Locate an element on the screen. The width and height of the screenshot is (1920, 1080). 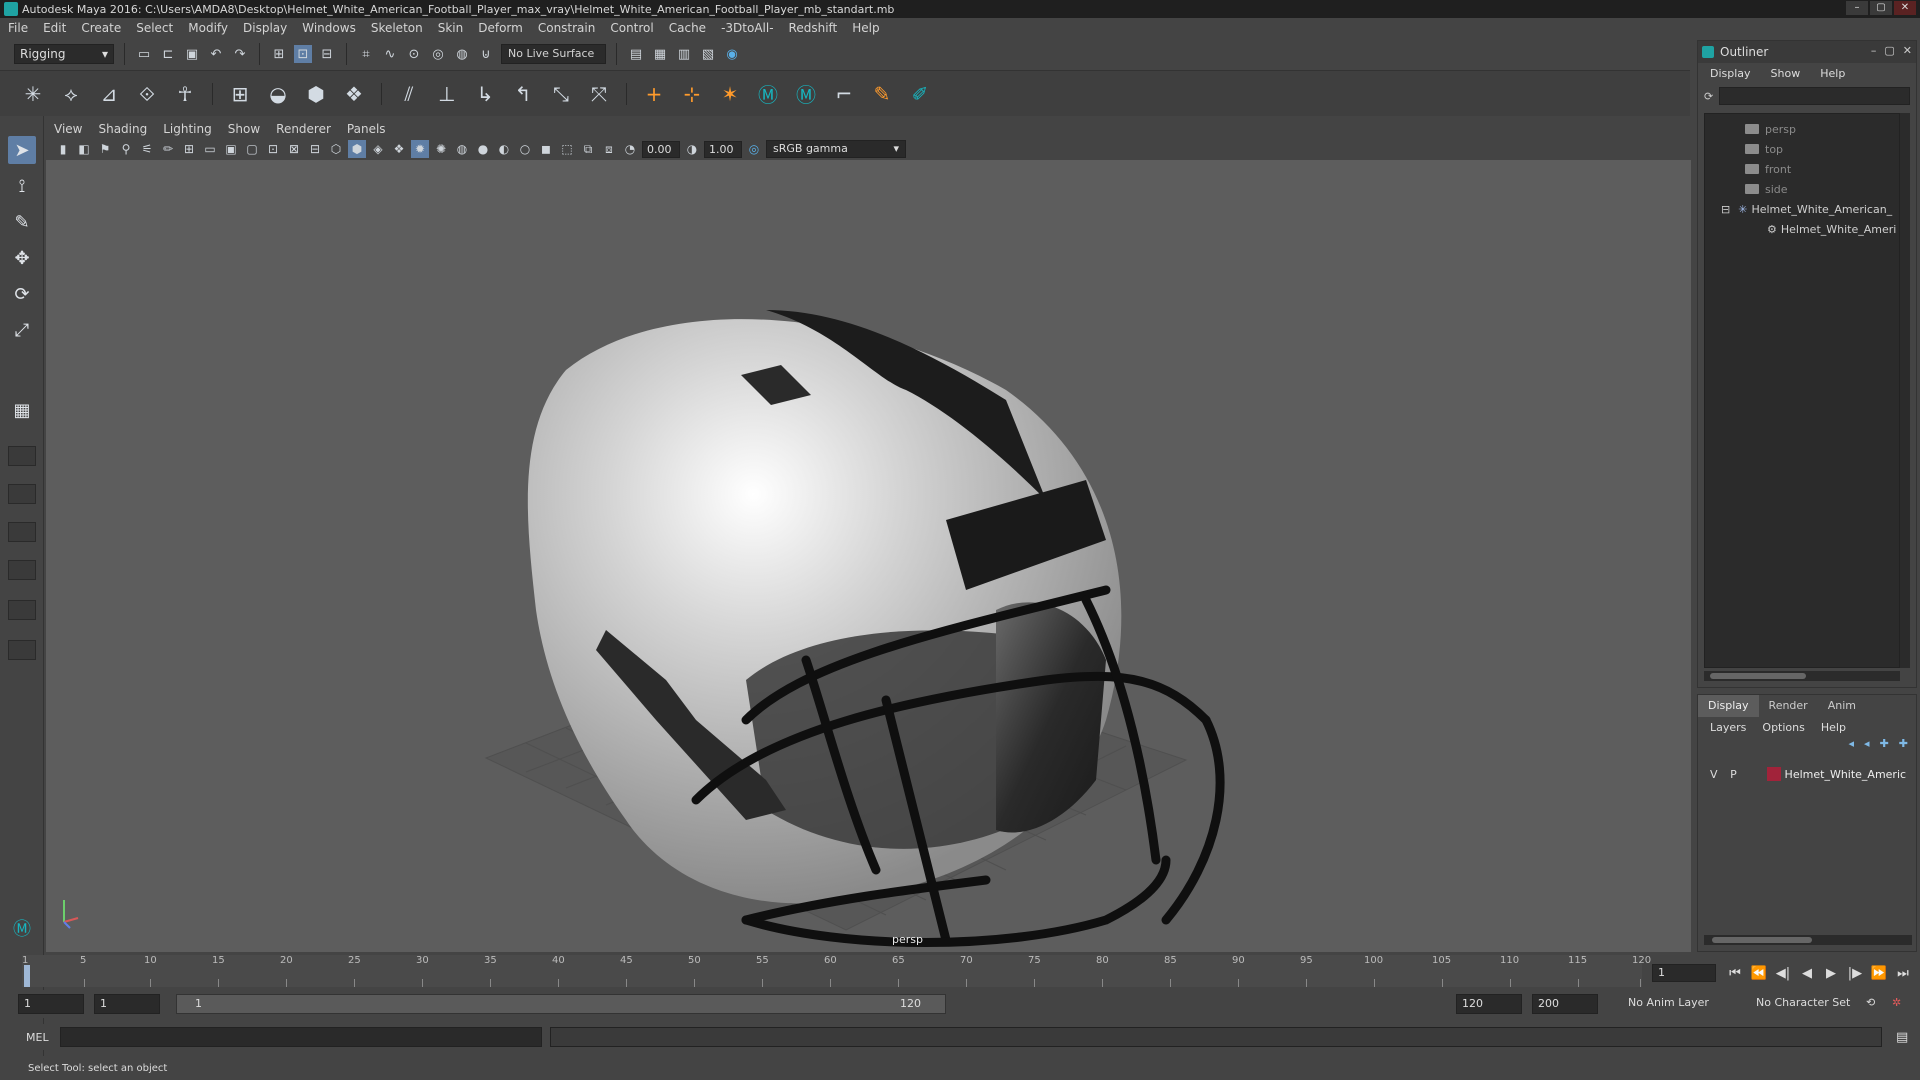
render-view-icon: ▤ is located at coordinates (636, 54).